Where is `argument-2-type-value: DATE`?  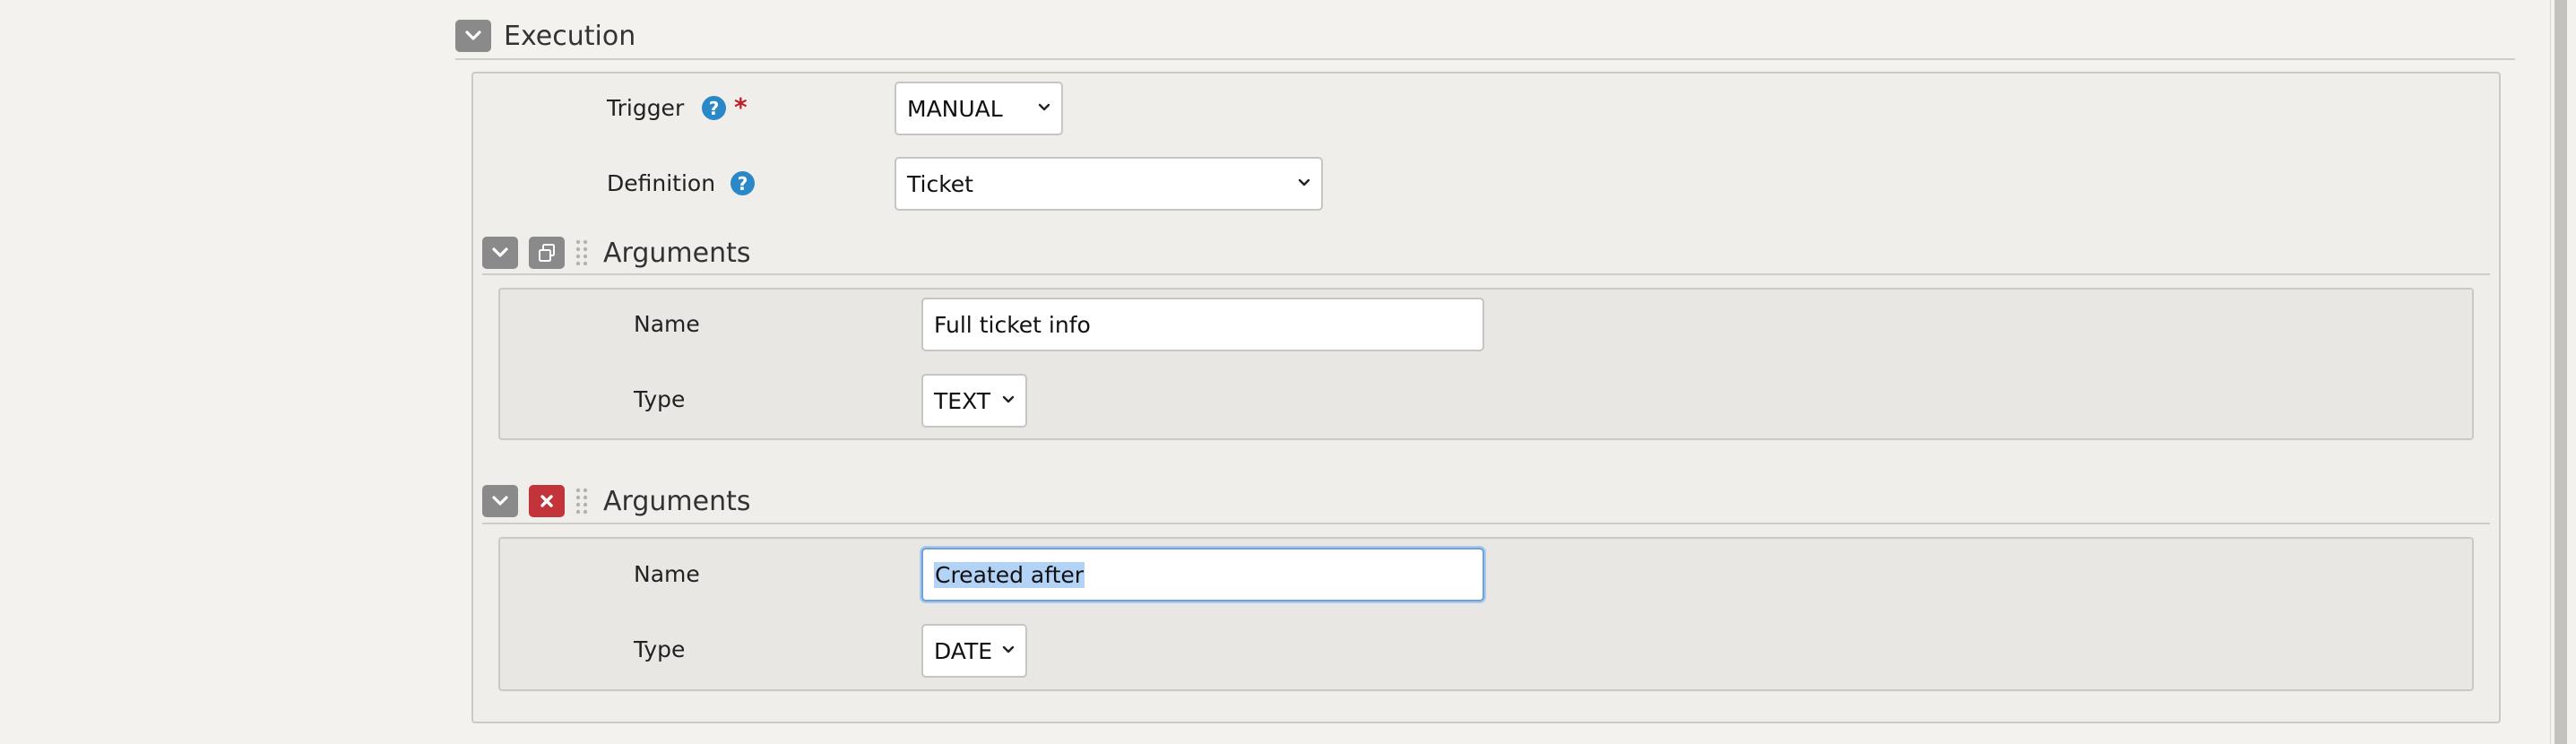
argument-2-type-value: DATE is located at coordinates (963, 650).